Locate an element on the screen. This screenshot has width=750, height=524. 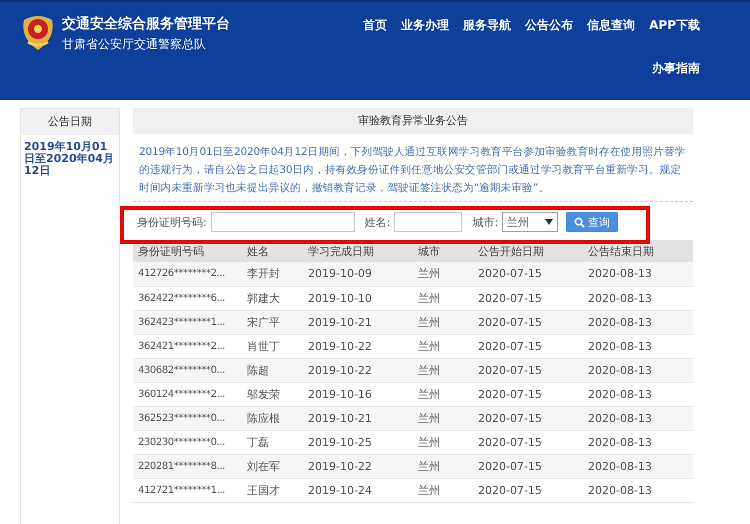
table-cell: 陈超 is located at coordinates (272, 370).